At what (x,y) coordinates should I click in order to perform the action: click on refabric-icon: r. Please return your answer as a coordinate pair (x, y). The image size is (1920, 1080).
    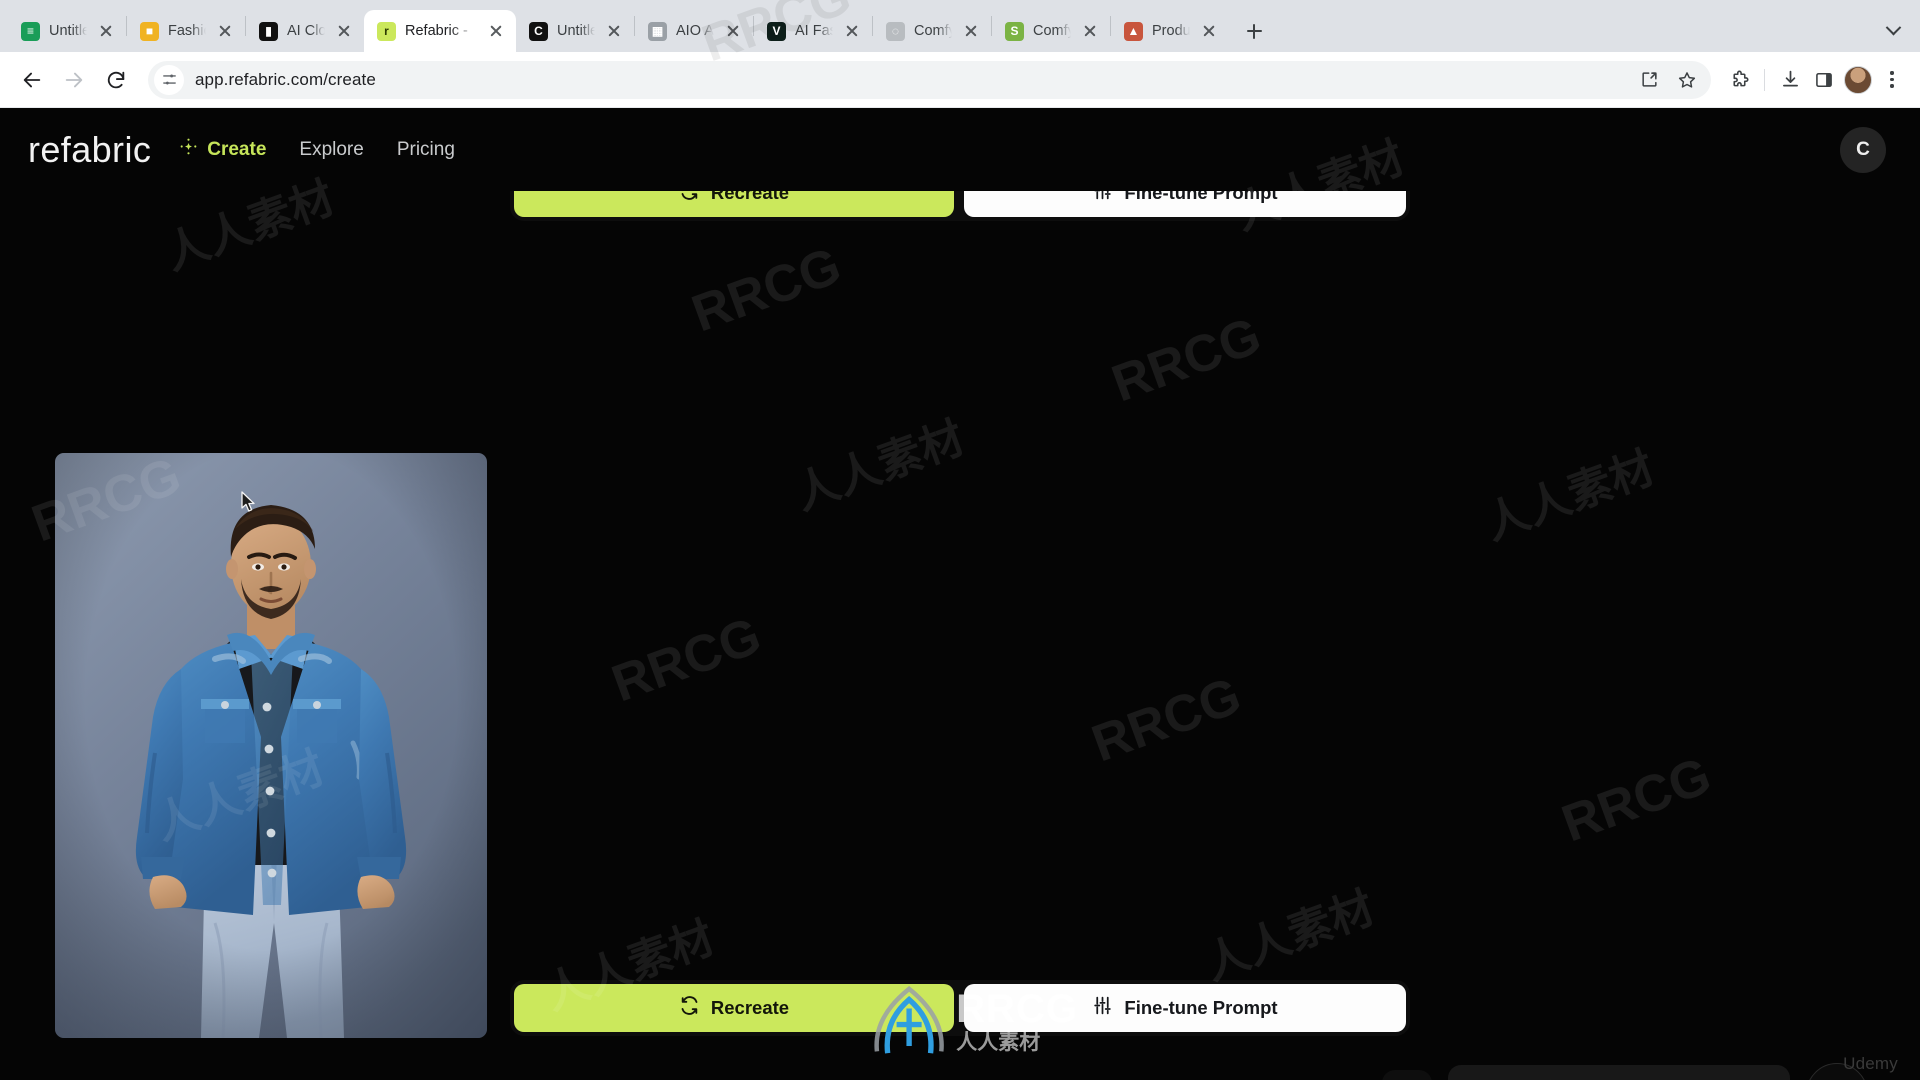
    Looking at the image, I should click on (386, 31).